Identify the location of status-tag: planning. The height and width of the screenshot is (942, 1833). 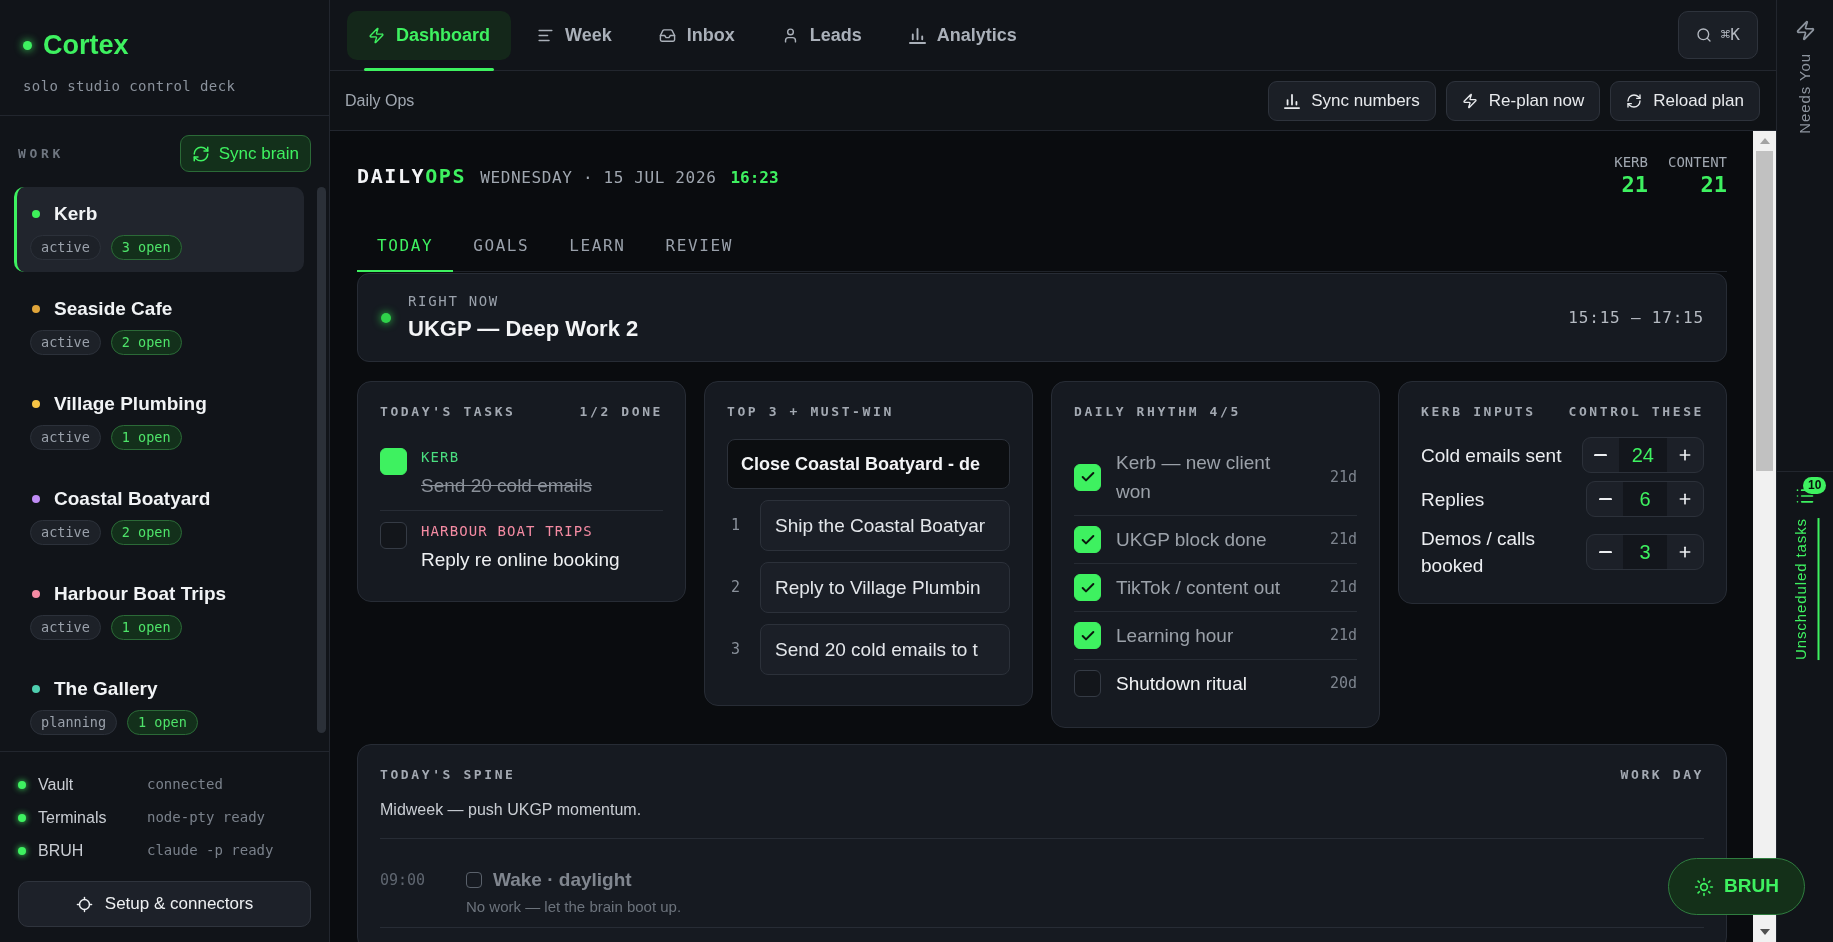
(74, 722).